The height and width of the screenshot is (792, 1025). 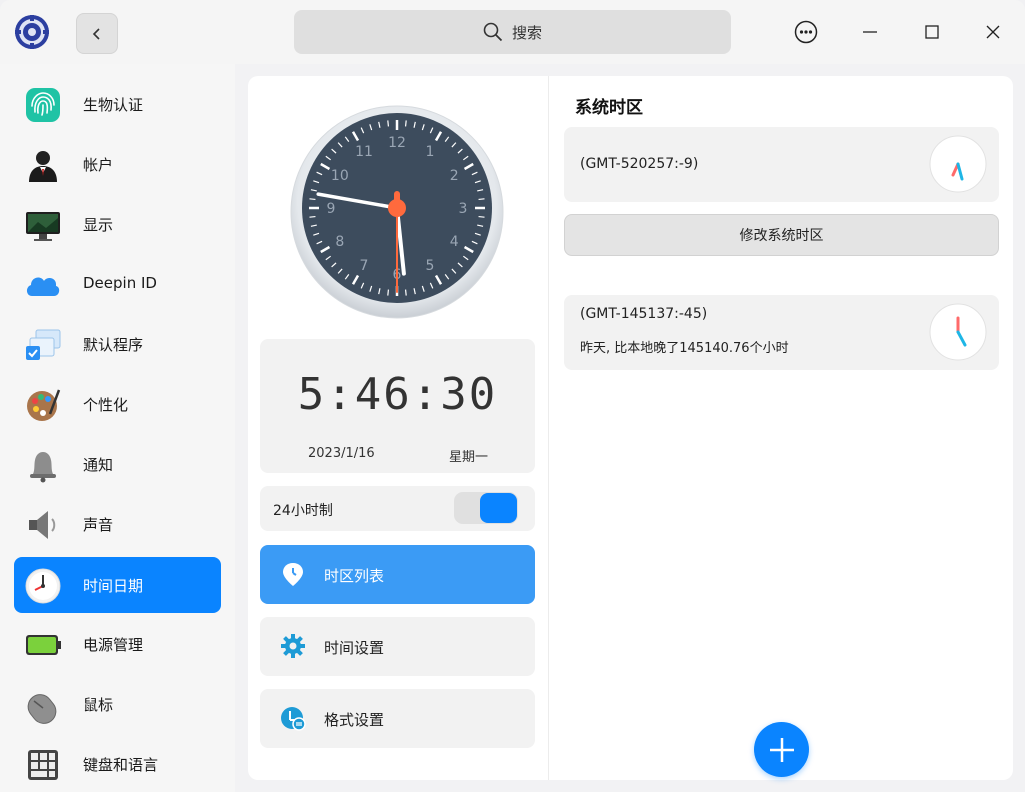 What do you see at coordinates (397, 718) in the screenshot?
I see `menu-format-settings: 格式设置` at bounding box center [397, 718].